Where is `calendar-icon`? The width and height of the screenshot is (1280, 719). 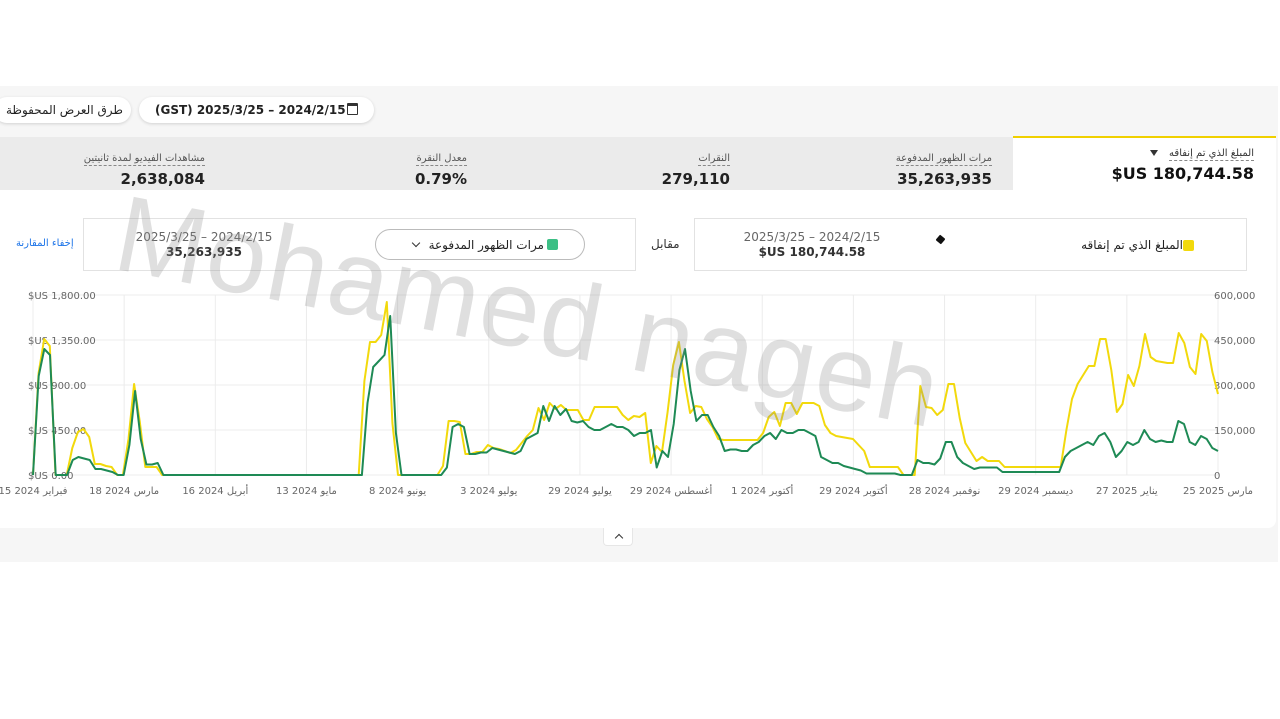 calendar-icon is located at coordinates (352, 109).